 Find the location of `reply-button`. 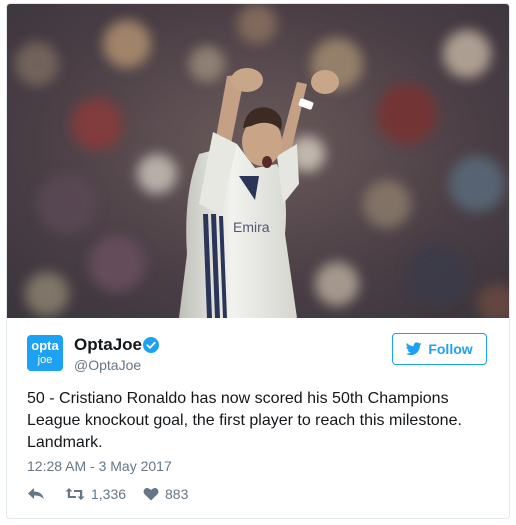

reply-button is located at coordinates (36, 494).